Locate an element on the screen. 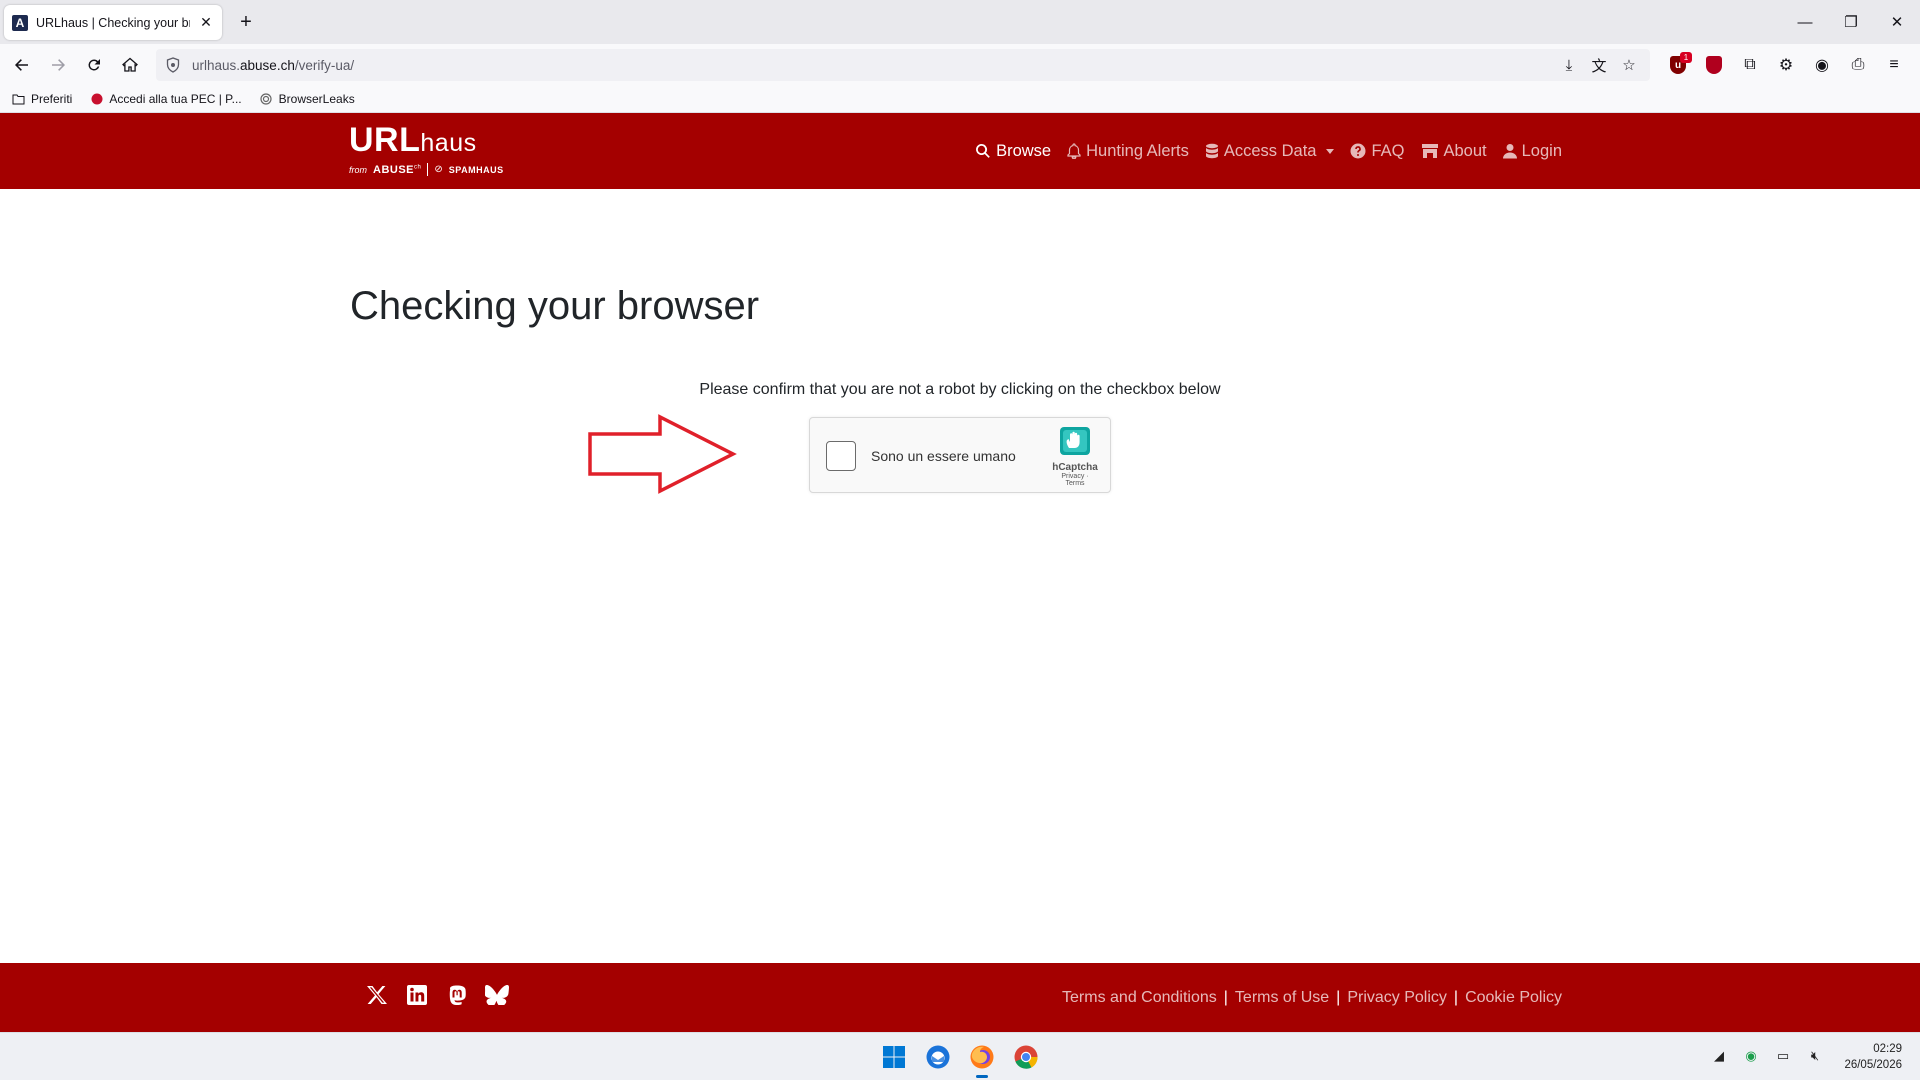 The height and width of the screenshot is (1080, 1920). reload-icon is located at coordinates (94, 65).